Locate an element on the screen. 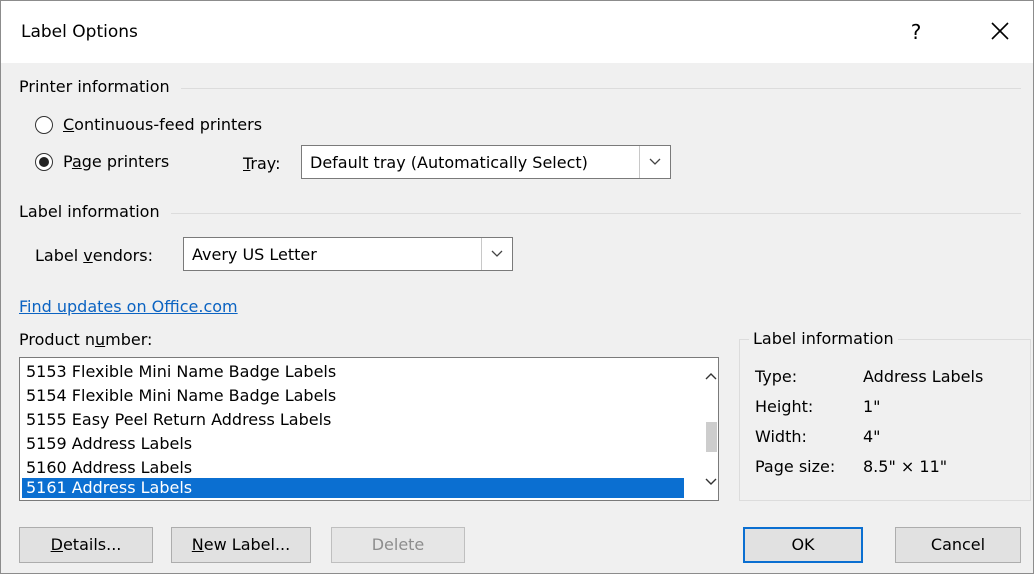  page-size-key: Page size: is located at coordinates (795, 466).